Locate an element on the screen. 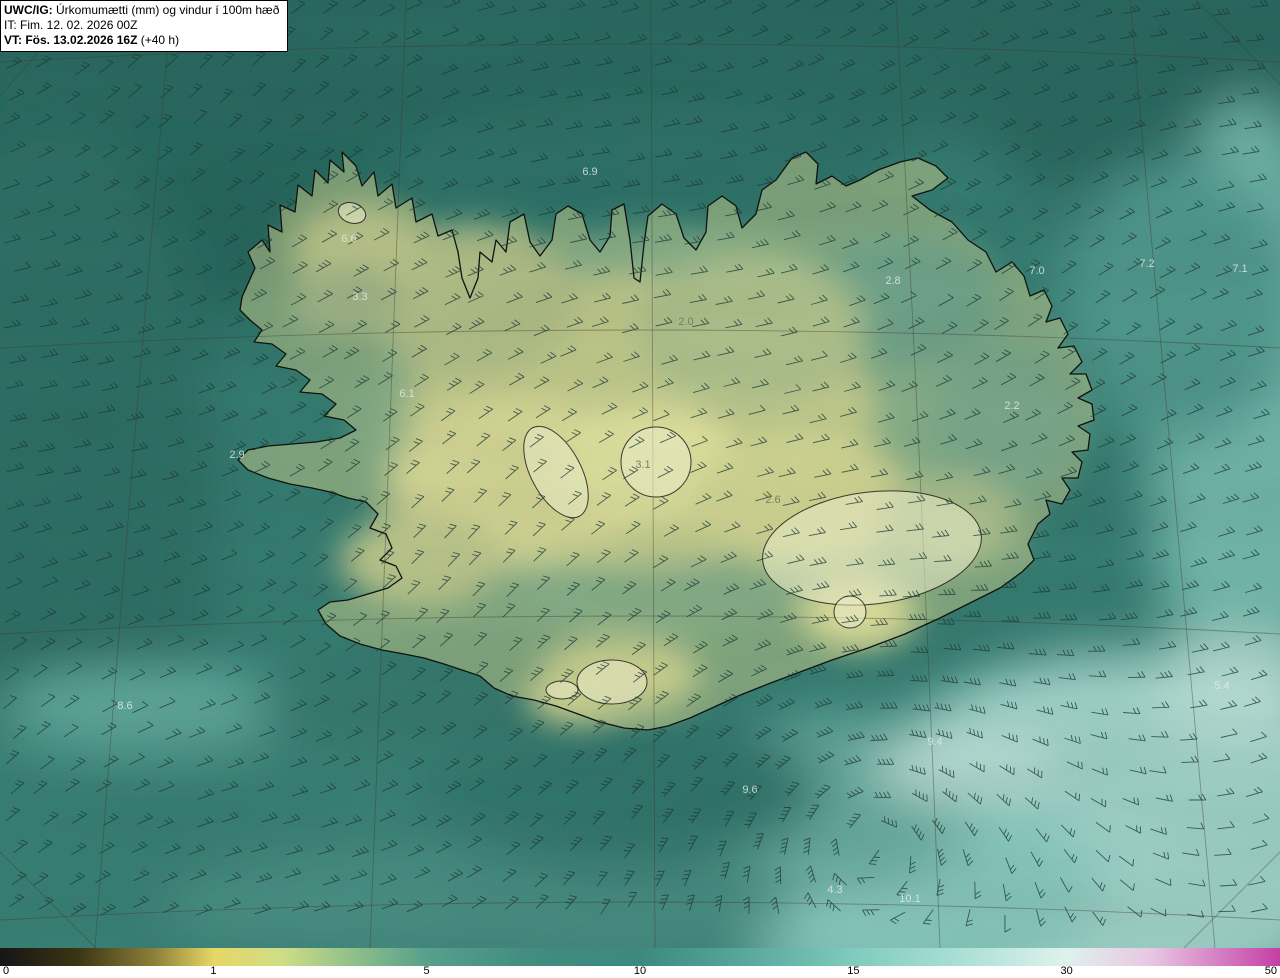 The height and width of the screenshot is (978, 1280). colorbar-tick-10: 10 is located at coordinates (640, 971).